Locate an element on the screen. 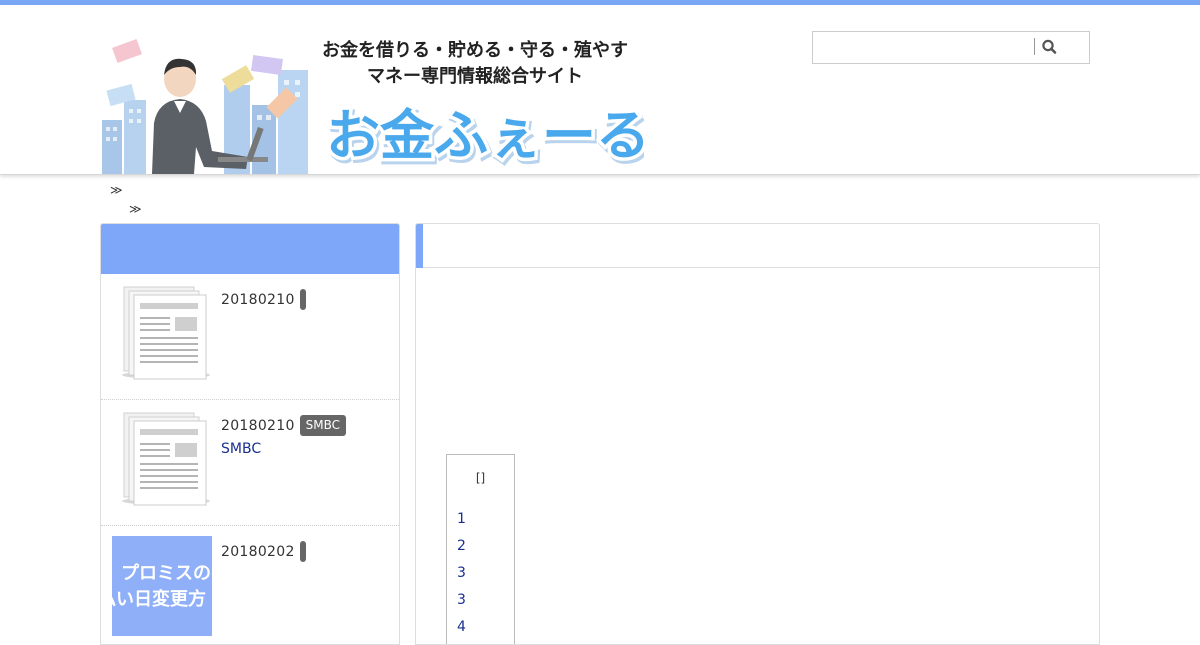 This screenshot has height=645, width=1200. tagline-line-1: お金を借りる・貯める・守る・殖やす is located at coordinates (475, 50).